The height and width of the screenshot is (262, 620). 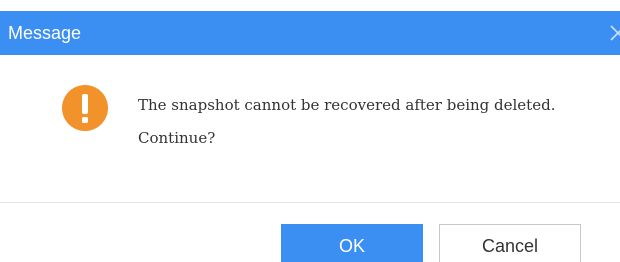 What do you see at coordinates (177, 138) in the screenshot?
I see `message-line-2: Continue?` at bounding box center [177, 138].